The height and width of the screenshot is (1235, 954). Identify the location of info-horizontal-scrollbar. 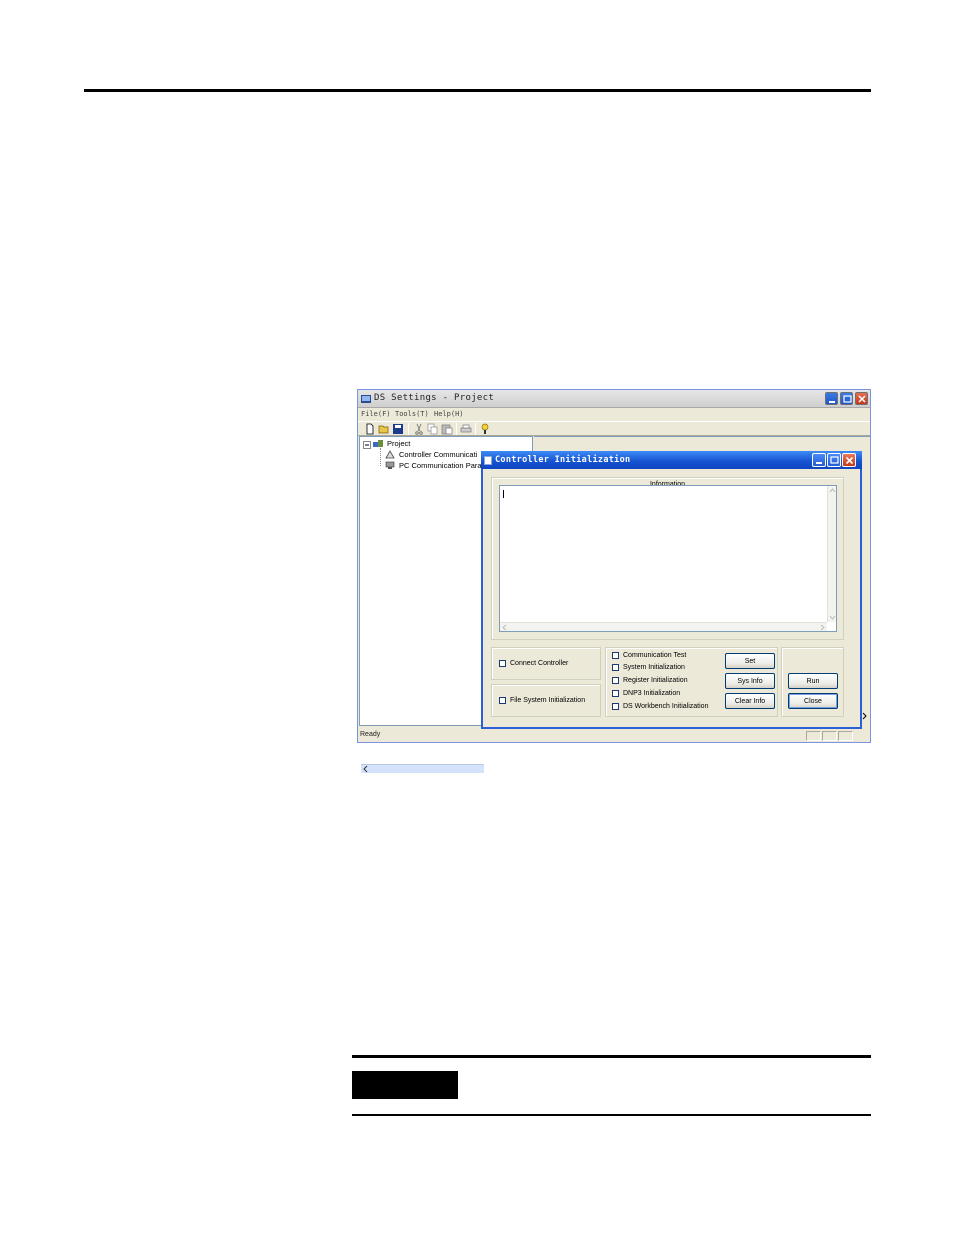
(663, 626).